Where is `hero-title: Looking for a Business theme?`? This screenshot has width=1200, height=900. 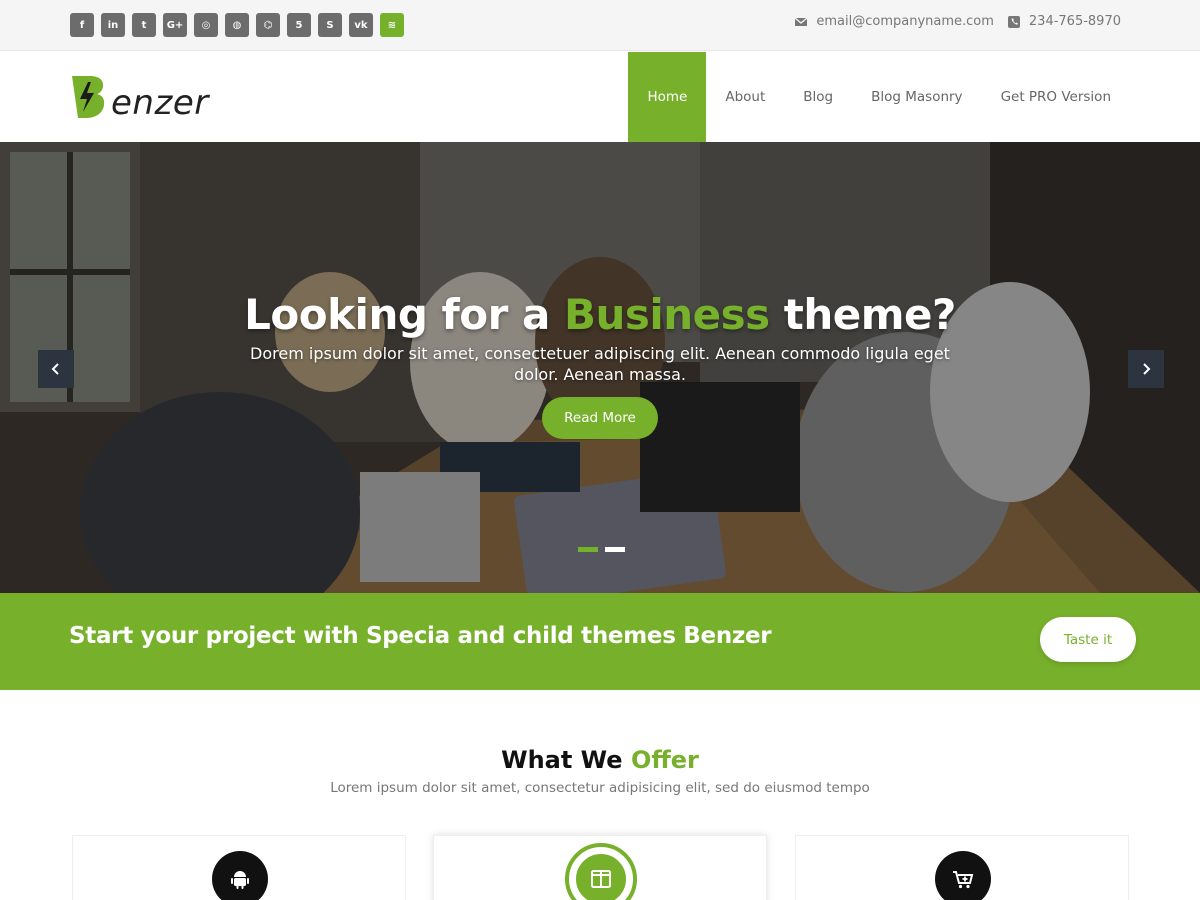
hero-title: Looking for a Business theme? is located at coordinates (600, 314).